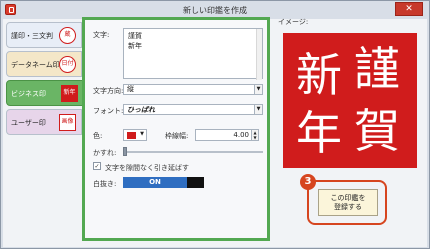  What do you see at coordinates (130, 89) in the screenshot?
I see `direction-value: 縦` at bounding box center [130, 89].